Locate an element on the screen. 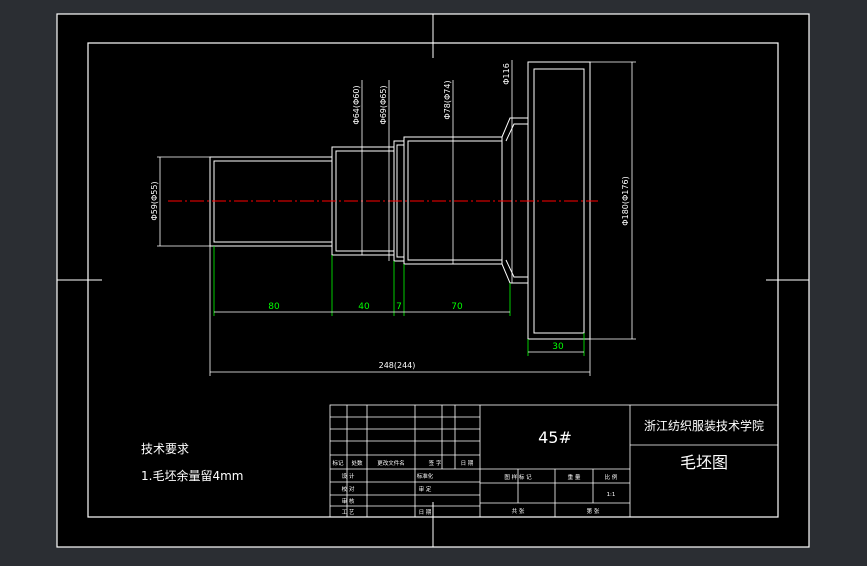  dim-dia-left: Φ59(Φ55) is located at coordinates (154, 200).